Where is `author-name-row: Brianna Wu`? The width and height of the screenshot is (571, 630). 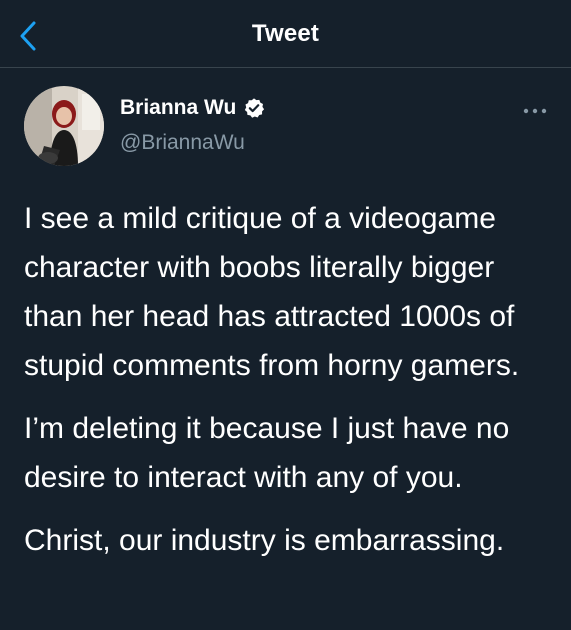 author-name-row: Brianna Wu is located at coordinates (192, 108).